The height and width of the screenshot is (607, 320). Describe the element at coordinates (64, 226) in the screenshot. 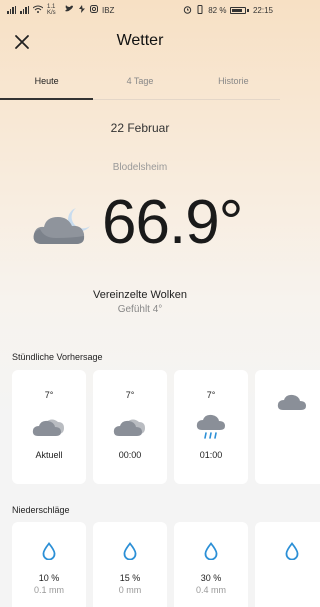

I see `partly-cloudy-night-icon` at that location.